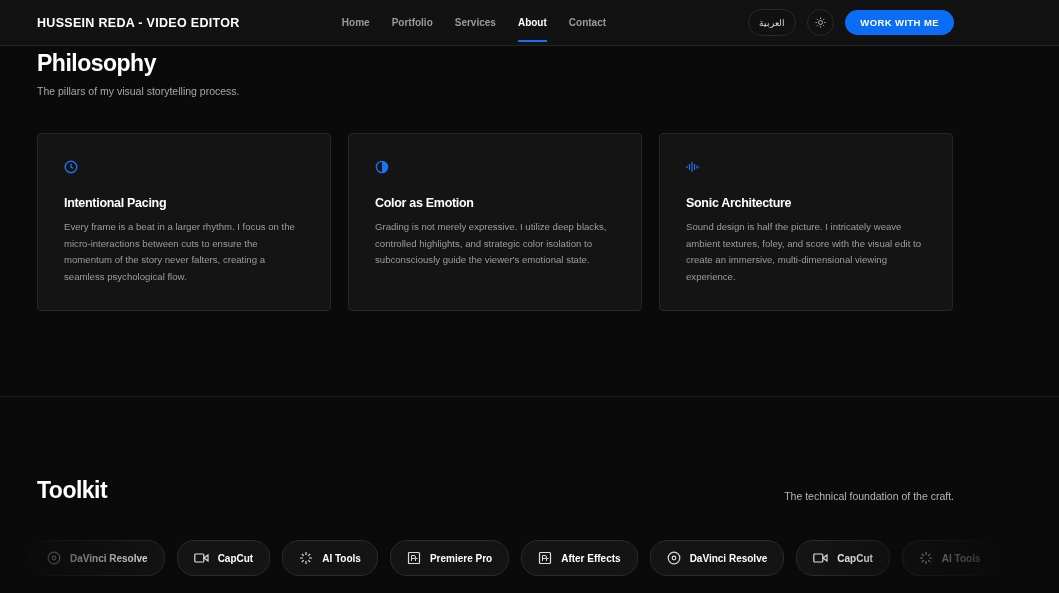  I want to click on section-title: Toolkit, so click(72, 490).